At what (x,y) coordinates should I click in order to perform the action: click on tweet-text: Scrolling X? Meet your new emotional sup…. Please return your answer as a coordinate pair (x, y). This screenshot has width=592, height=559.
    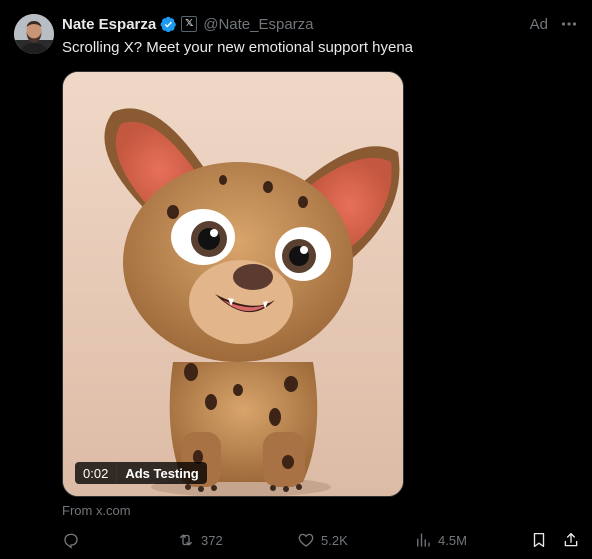
    Looking at the image, I should click on (238, 47).